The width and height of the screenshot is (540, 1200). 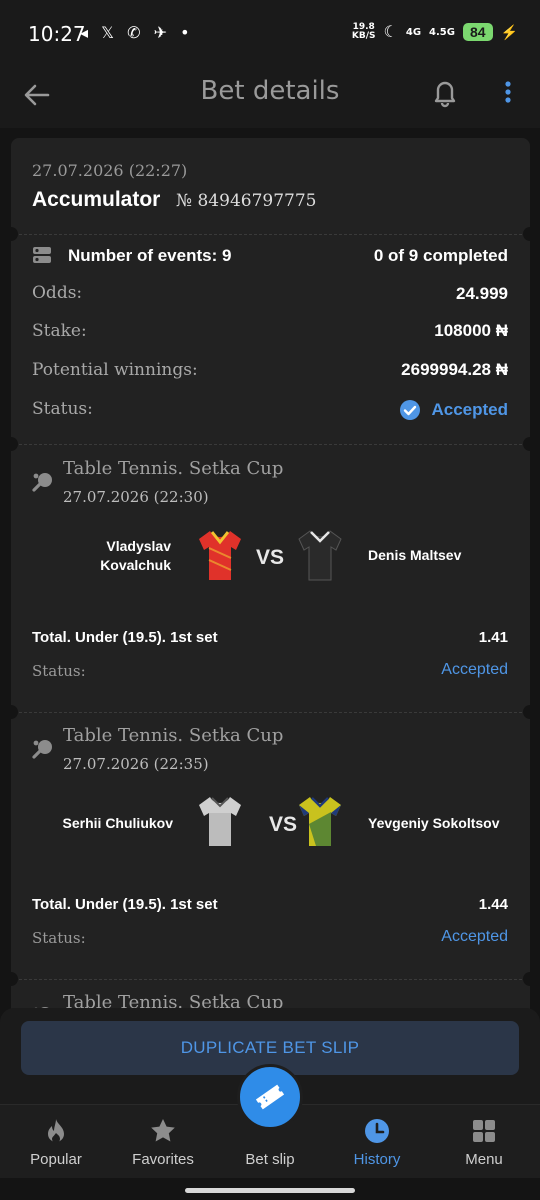 I want to click on status-label: Status:, so click(x=62, y=409).